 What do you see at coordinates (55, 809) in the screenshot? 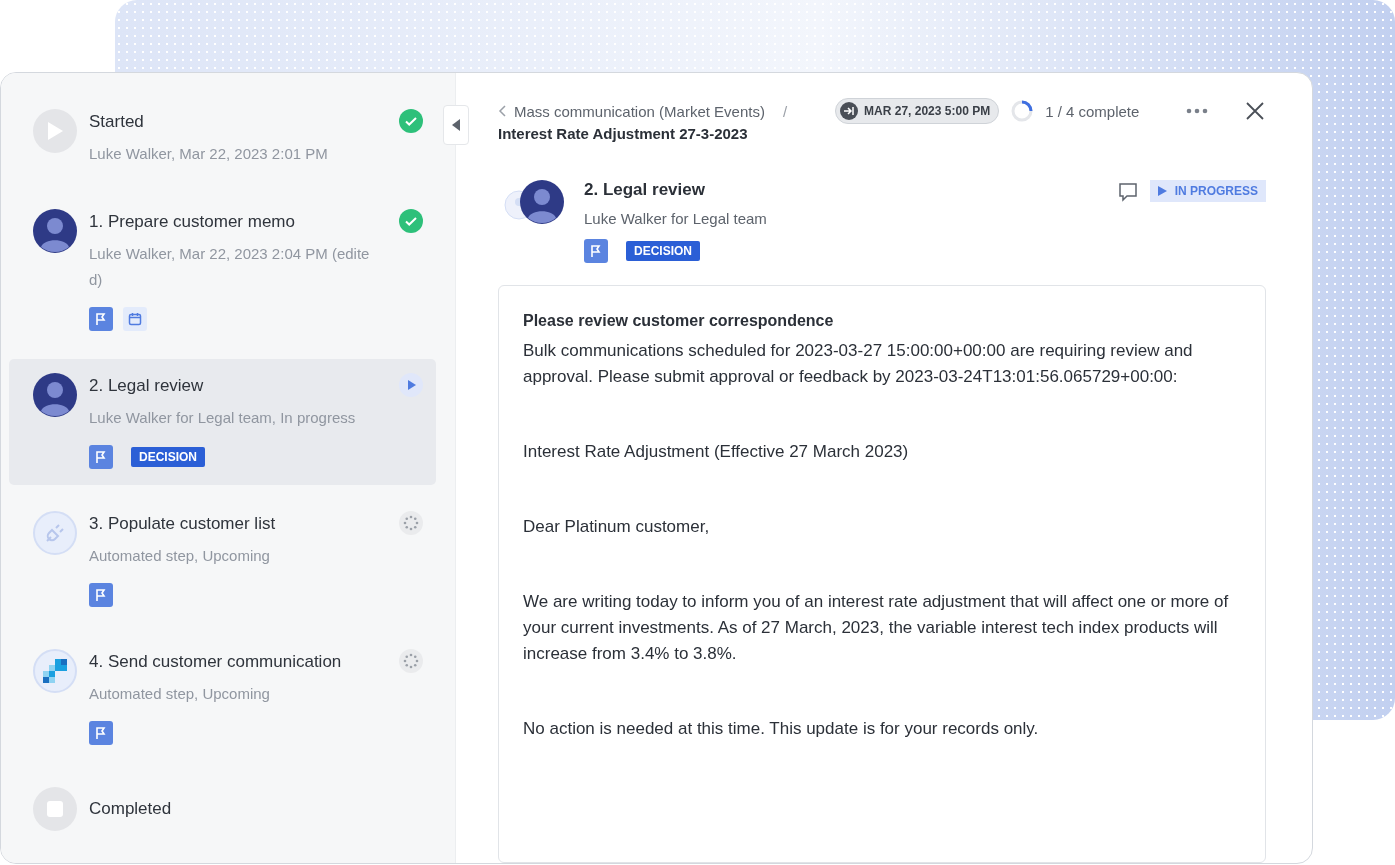
I see `stop-icon` at bounding box center [55, 809].